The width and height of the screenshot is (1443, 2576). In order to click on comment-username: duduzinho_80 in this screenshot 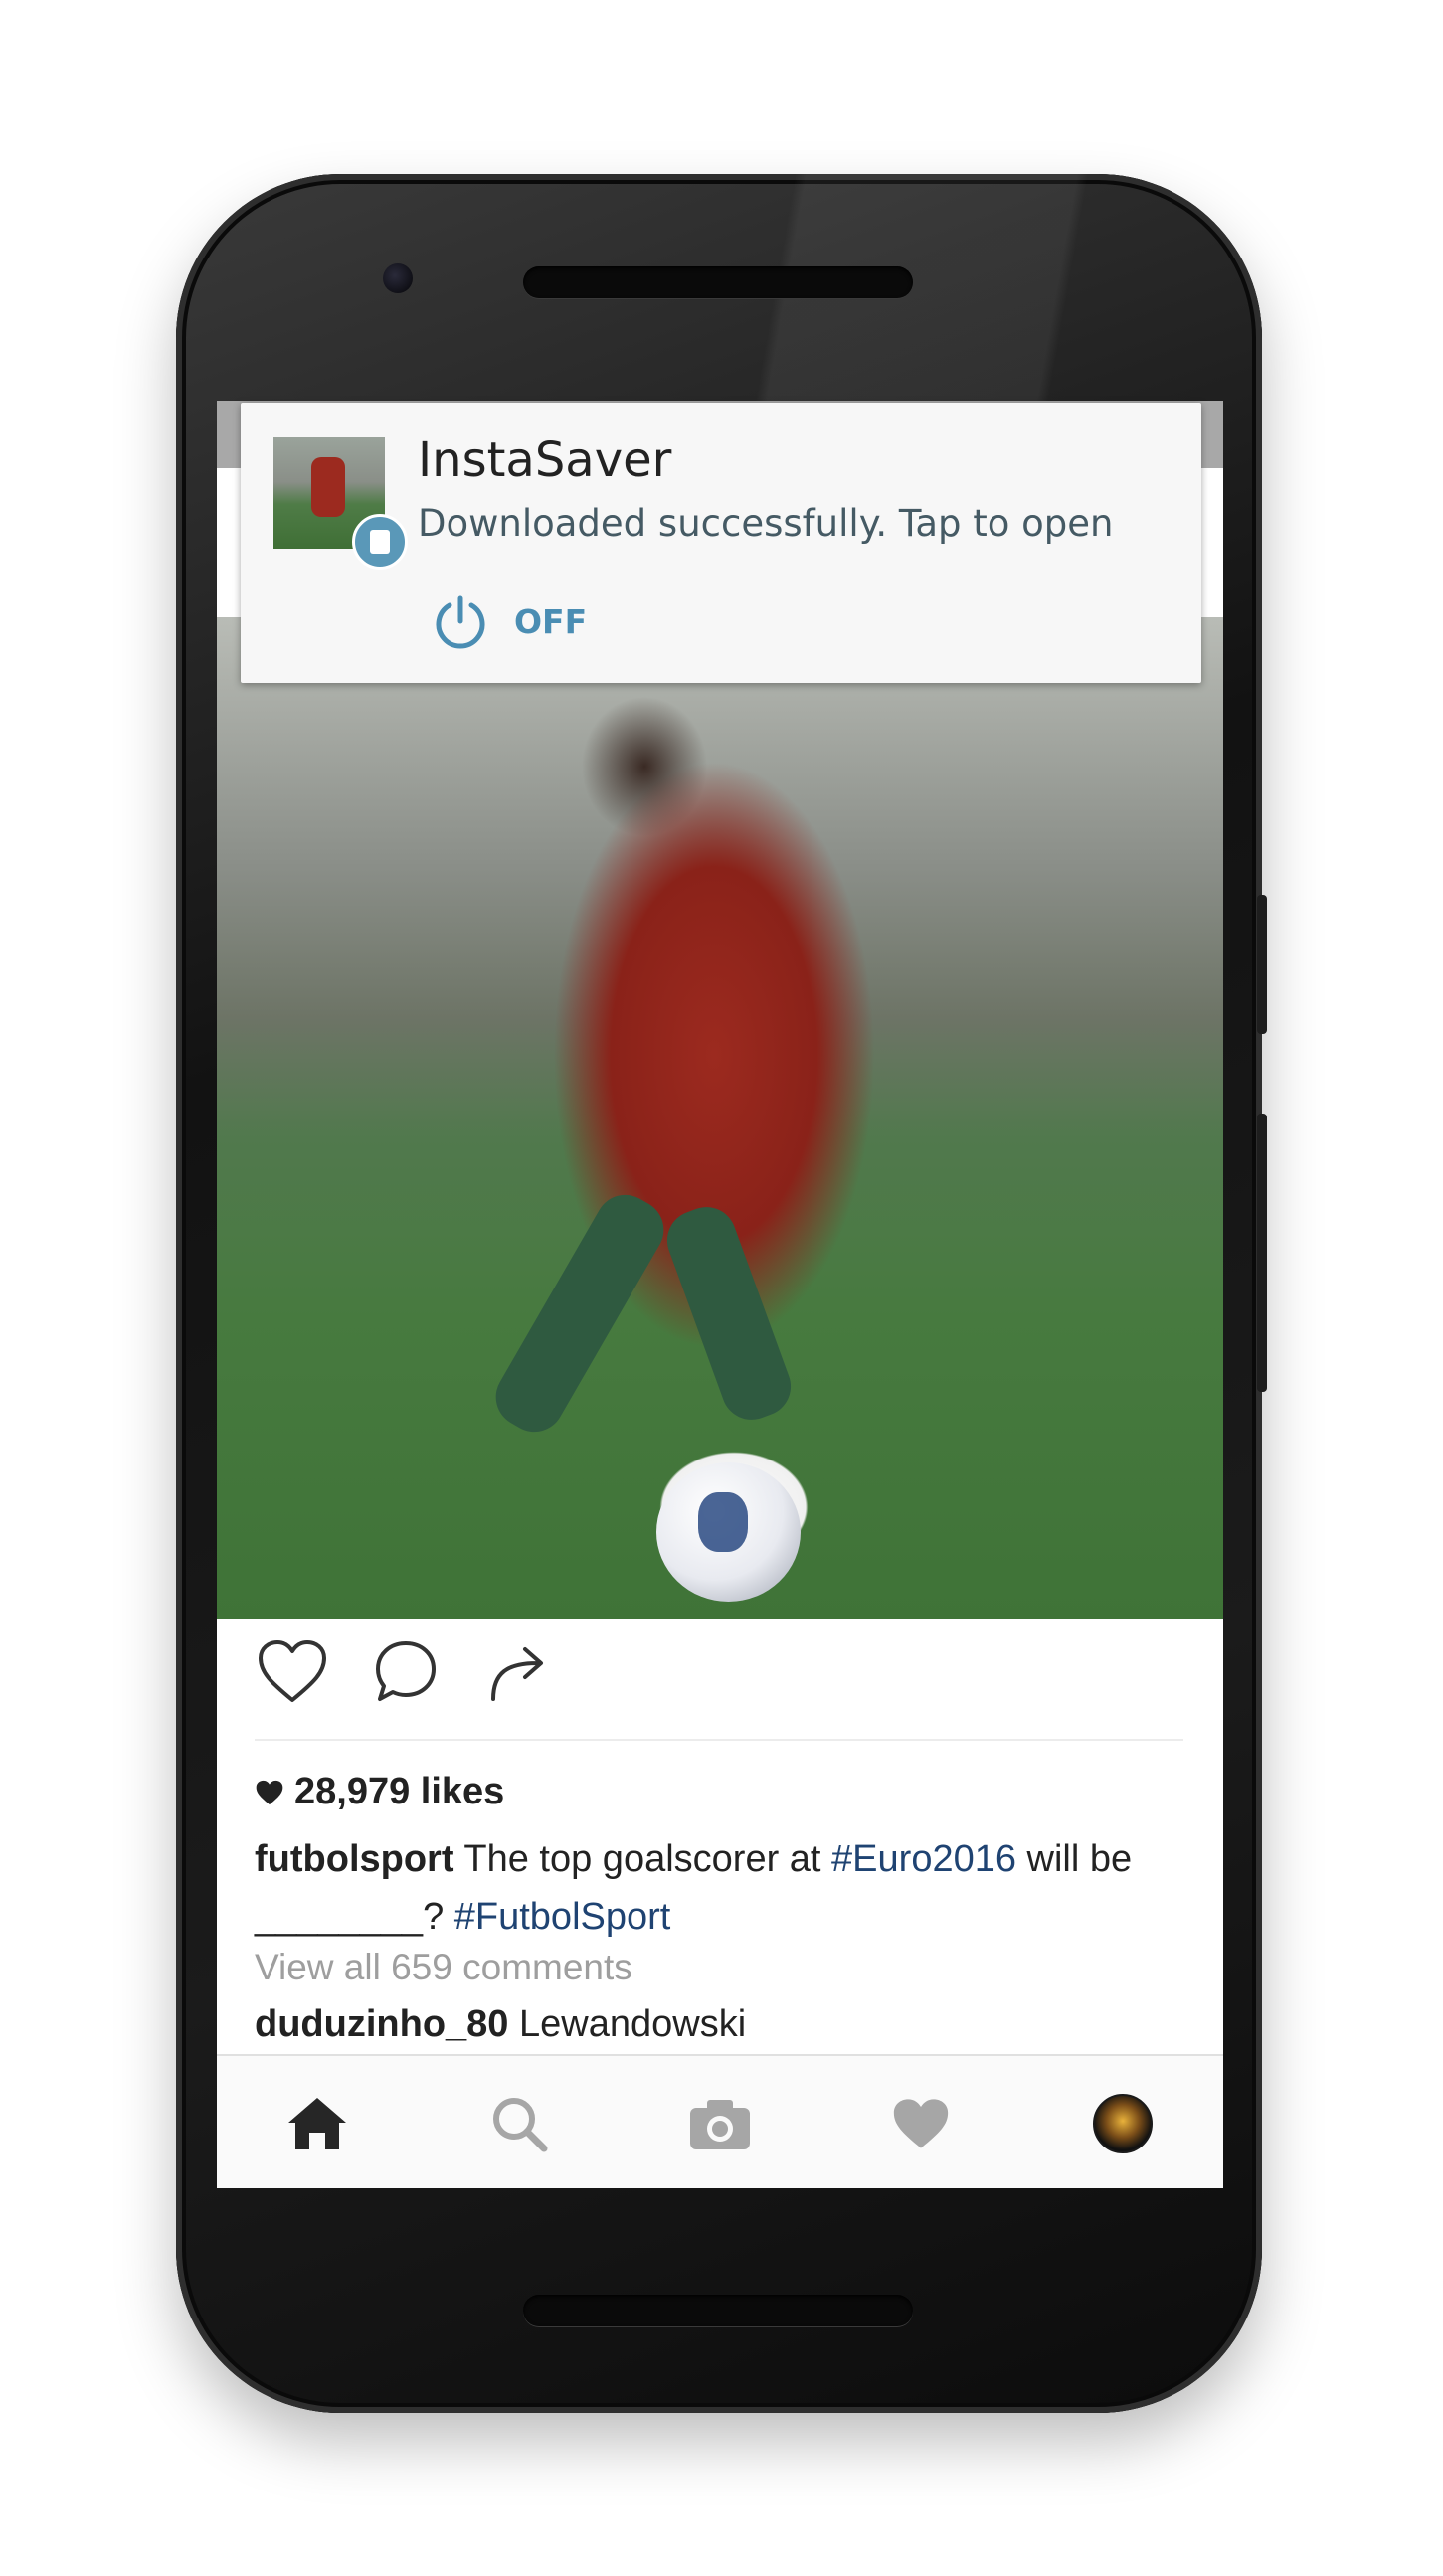, I will do `click(381, 2024)`.